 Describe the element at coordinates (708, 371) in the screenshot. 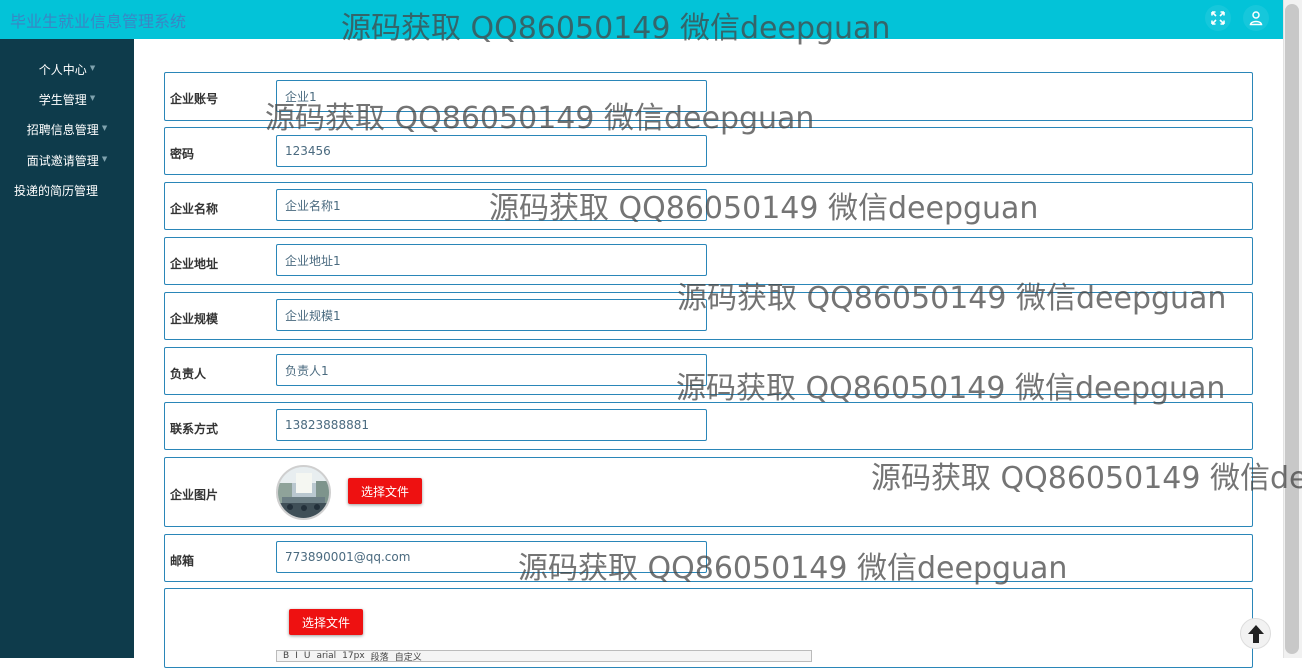

I see `form-row-contact-person: 负责人 负责人1` at that location.